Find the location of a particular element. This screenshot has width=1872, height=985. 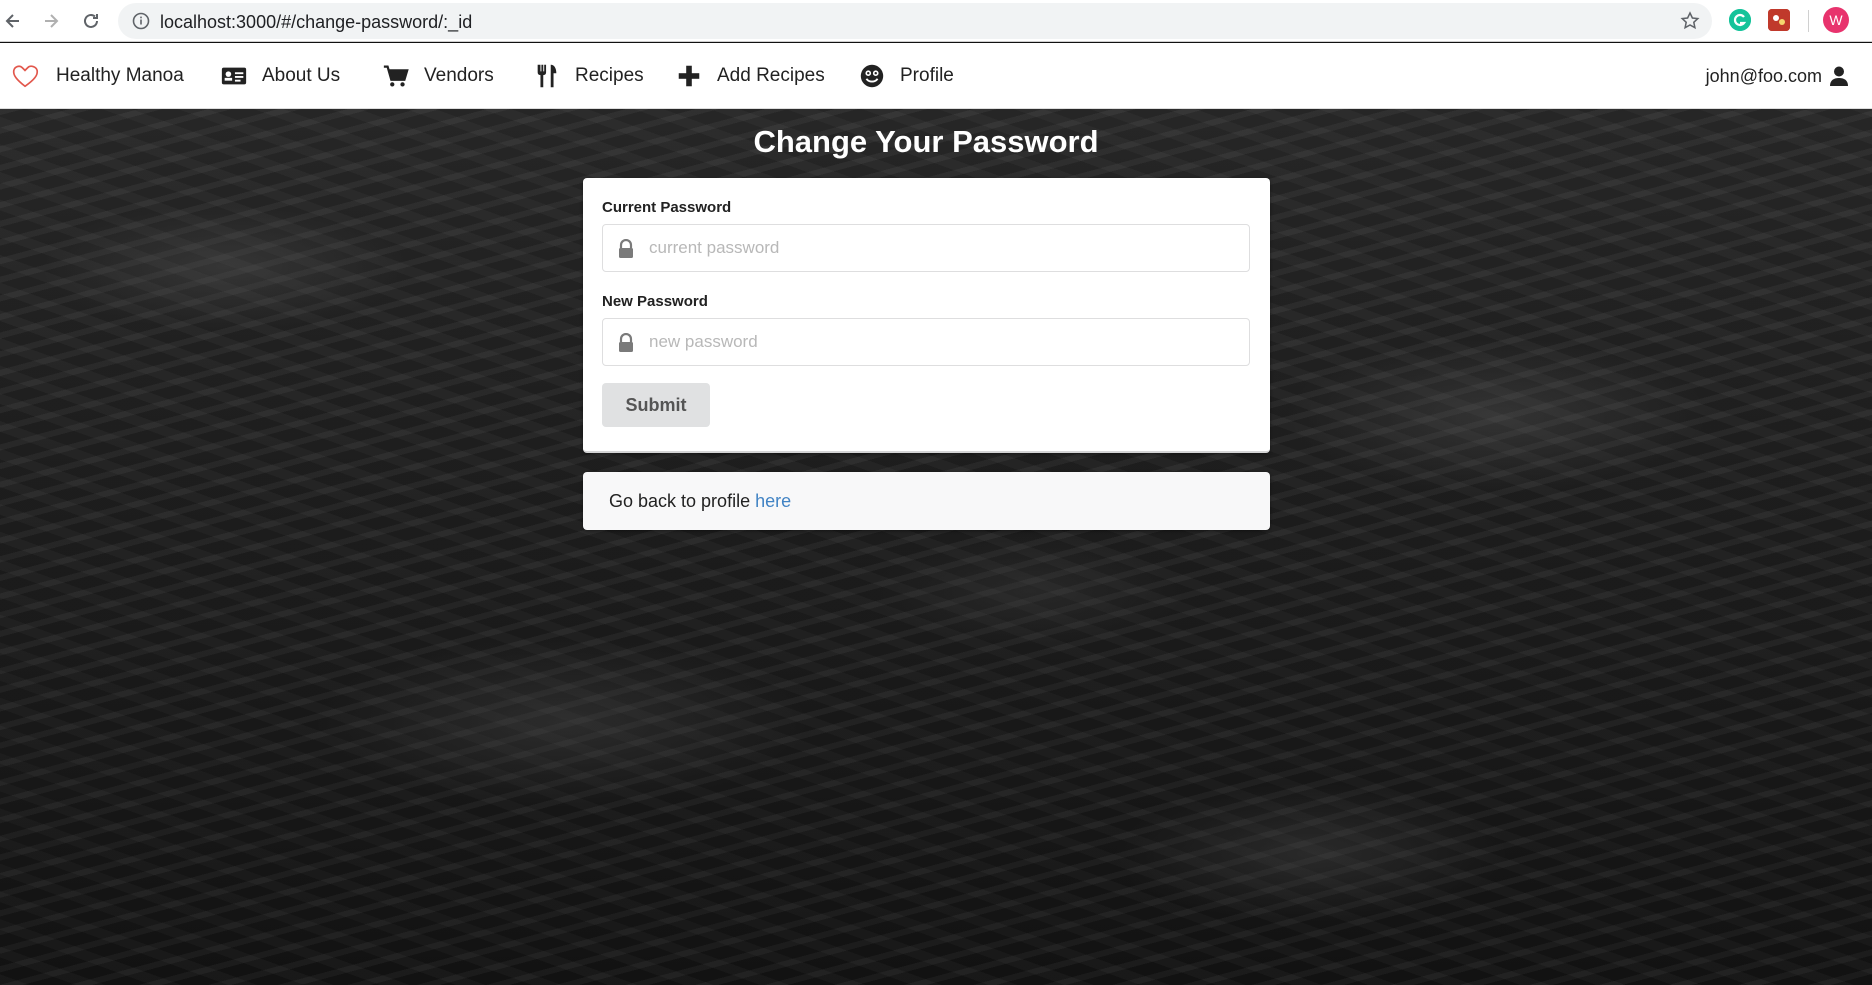

nav-profile: Profile is located at coordinates (904, 76).